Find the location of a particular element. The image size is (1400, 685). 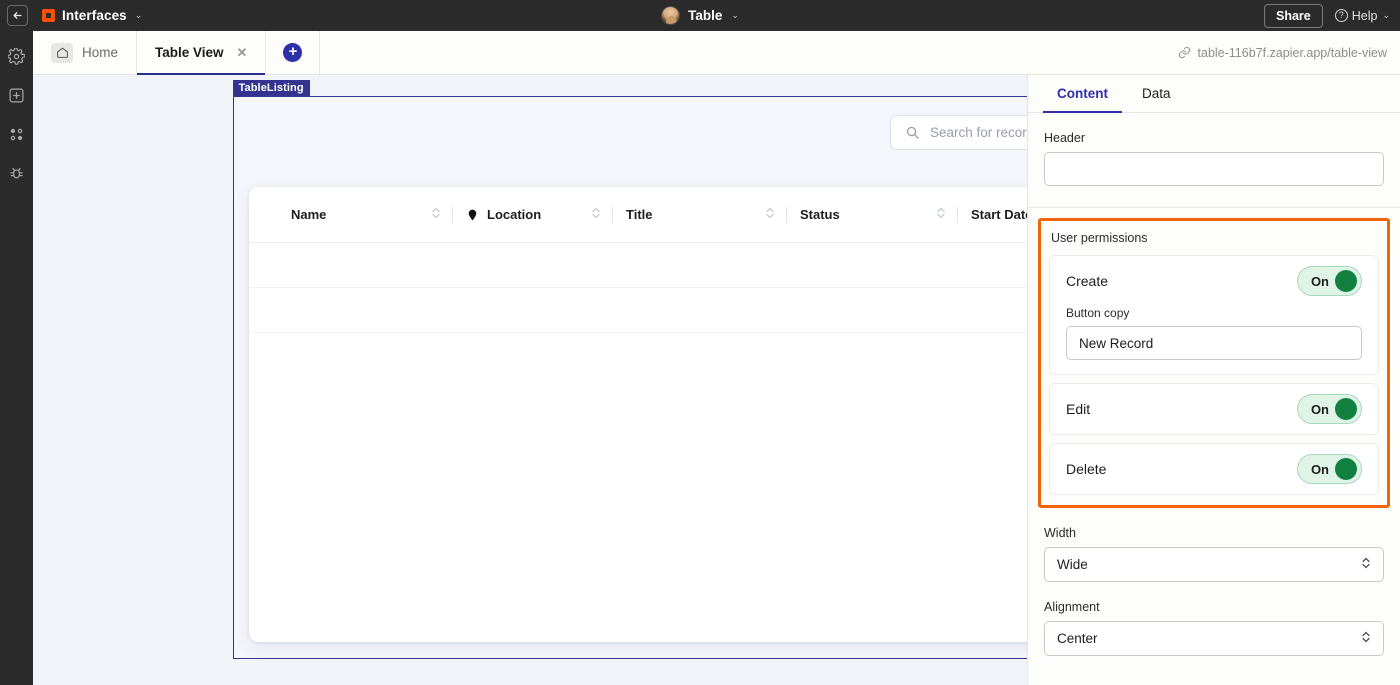

permission-row-create: Create On Button copy is located at coordinates (1214, 315).